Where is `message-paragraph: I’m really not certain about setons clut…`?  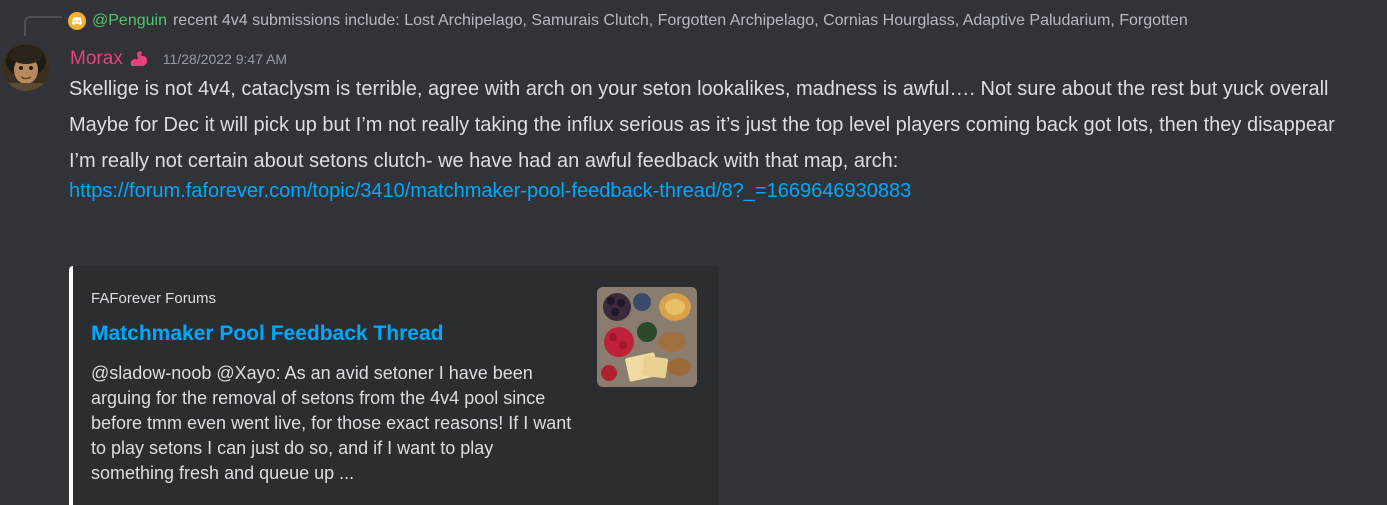
message-paragraph: I’m really not certain about setons clut… is located at coordinates (719, 176).